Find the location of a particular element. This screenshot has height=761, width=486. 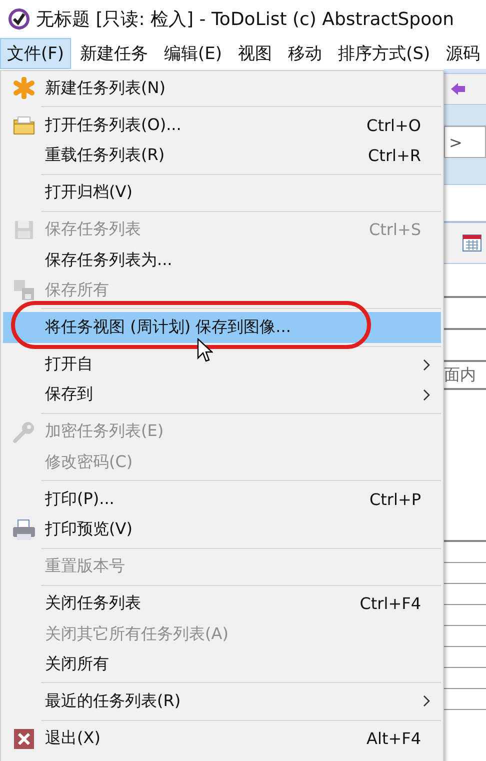

menu-item: 最近的任务列表(R) is located at coordinates (222, 701).